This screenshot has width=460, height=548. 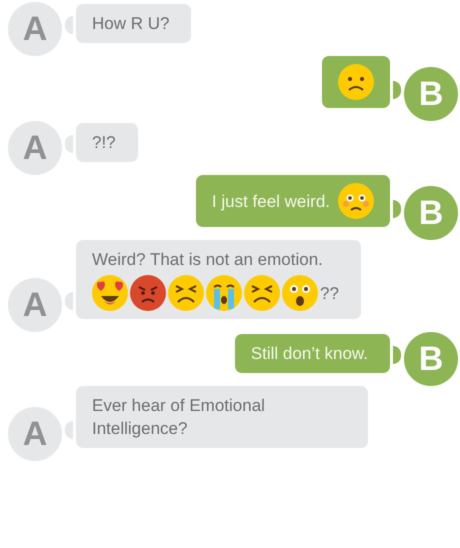 What do you see at coordinates (309, 354) in the screenshot?
I see `message-text: Still don’t know.` at bounding box center [309, 354].